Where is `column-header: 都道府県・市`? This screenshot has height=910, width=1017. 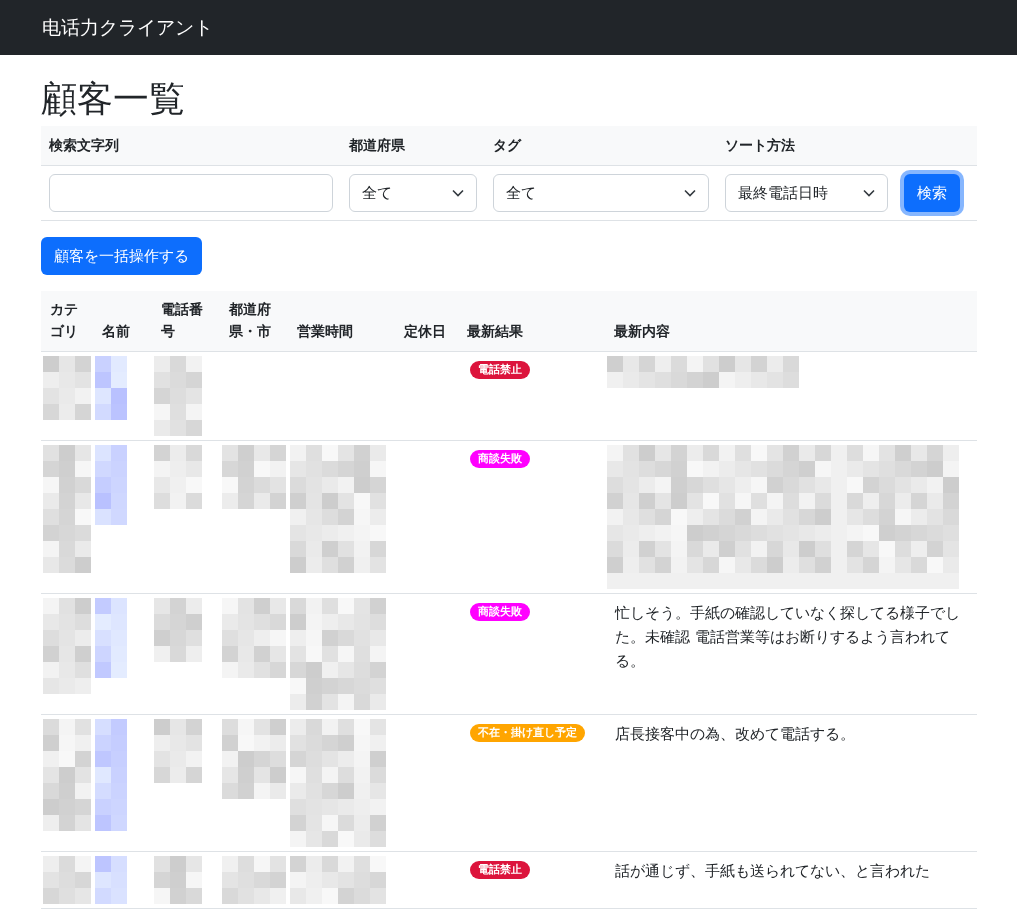
column-header: 都道府県・市 is located at coordinates (249, 320).